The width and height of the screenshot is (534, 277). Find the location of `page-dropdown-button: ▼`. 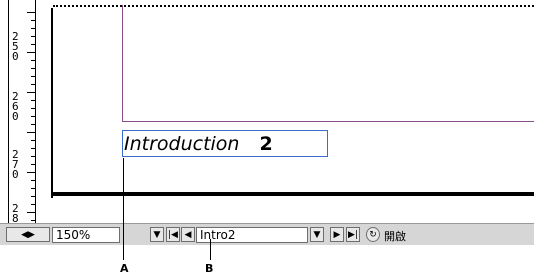

page-dropdown-button: ▼ is located at coordinates (317, 234).